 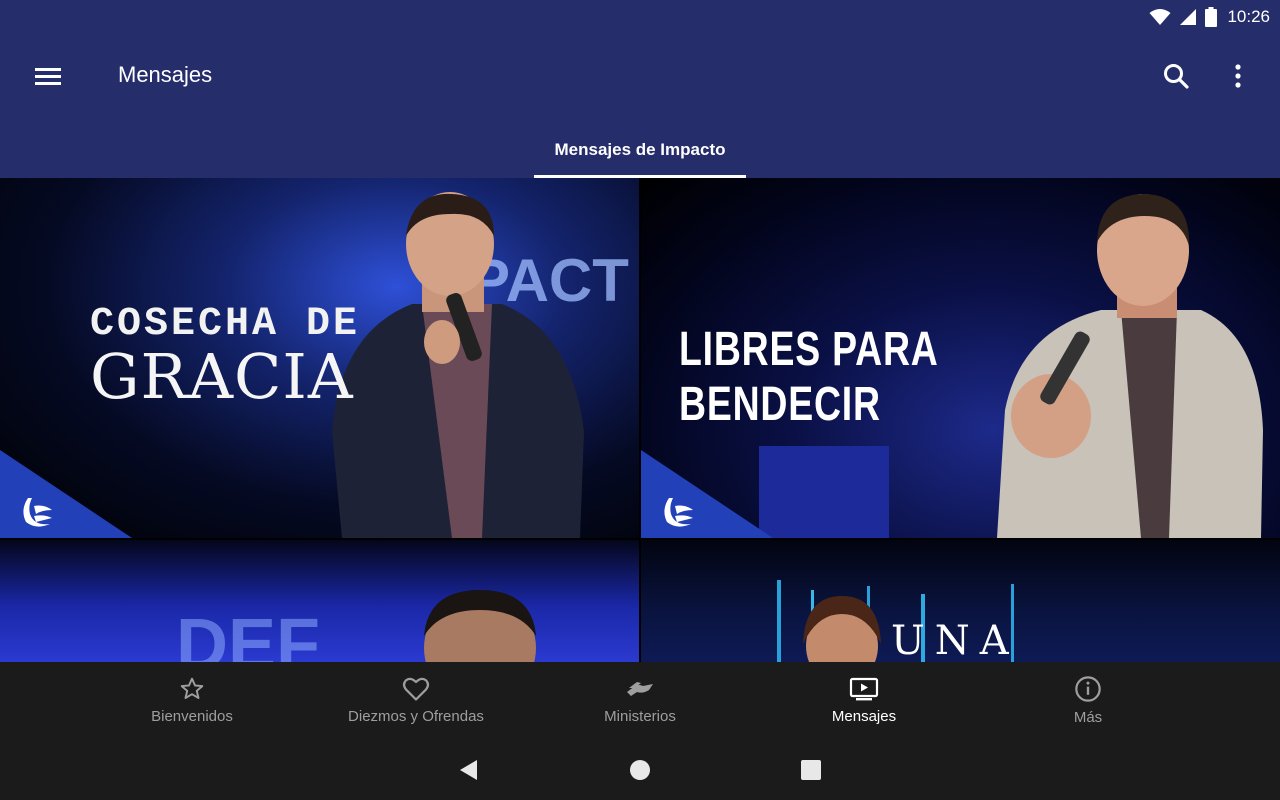 I want to click on message-card: UNA ORACION, so click(x=960, y=601).